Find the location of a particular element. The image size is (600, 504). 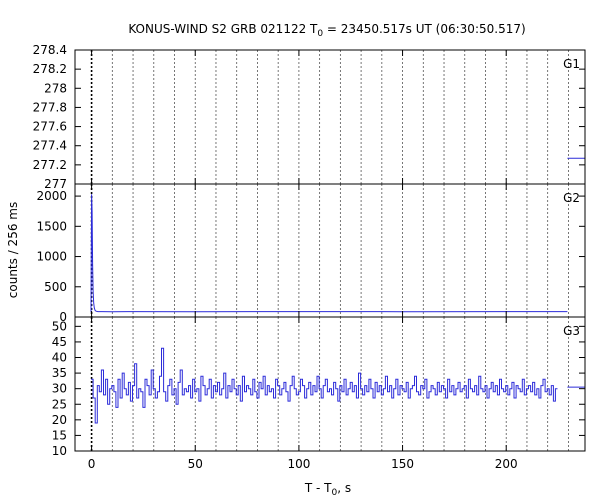

x-tick-label: 50 is located at coordinates (195, 464).